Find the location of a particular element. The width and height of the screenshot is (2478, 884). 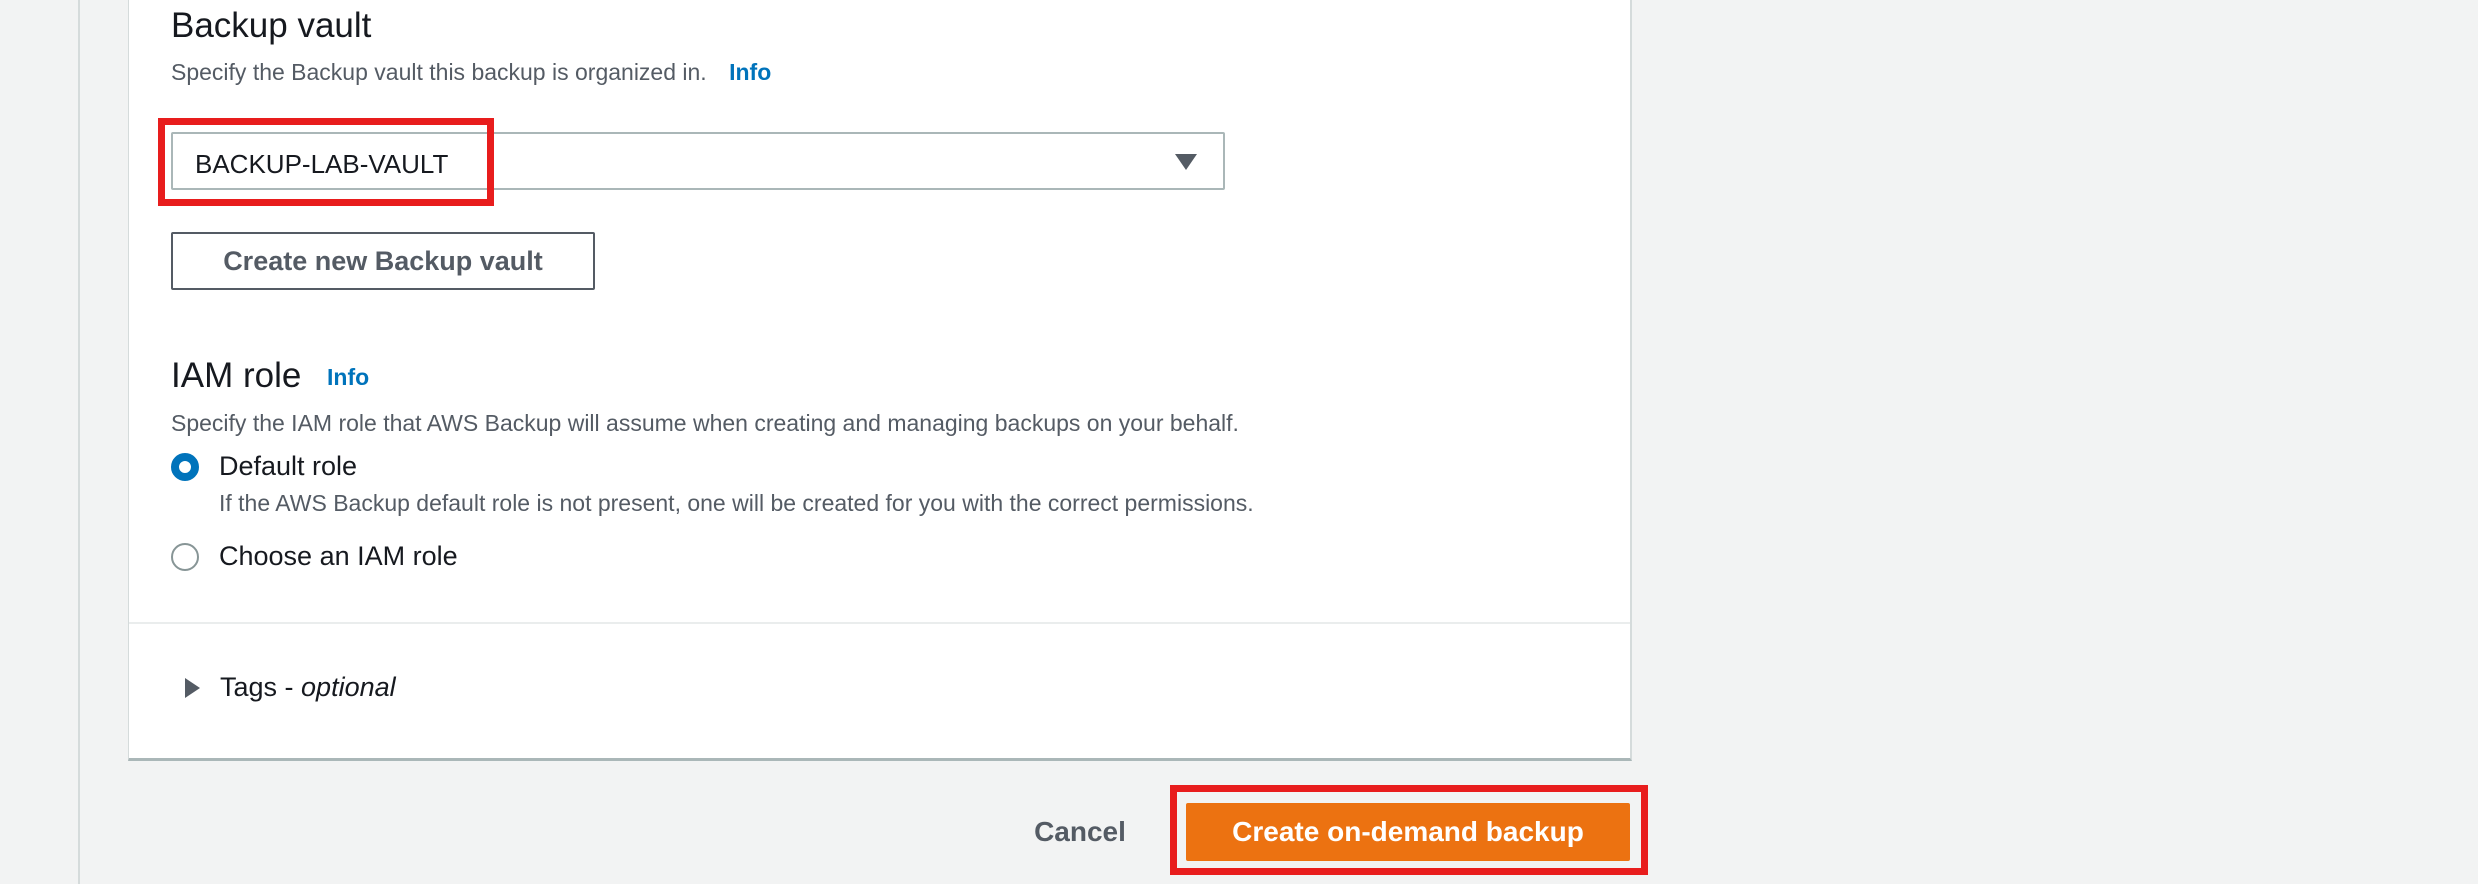

tags-expander: Tags - optional is located at coordinates (290, 687).